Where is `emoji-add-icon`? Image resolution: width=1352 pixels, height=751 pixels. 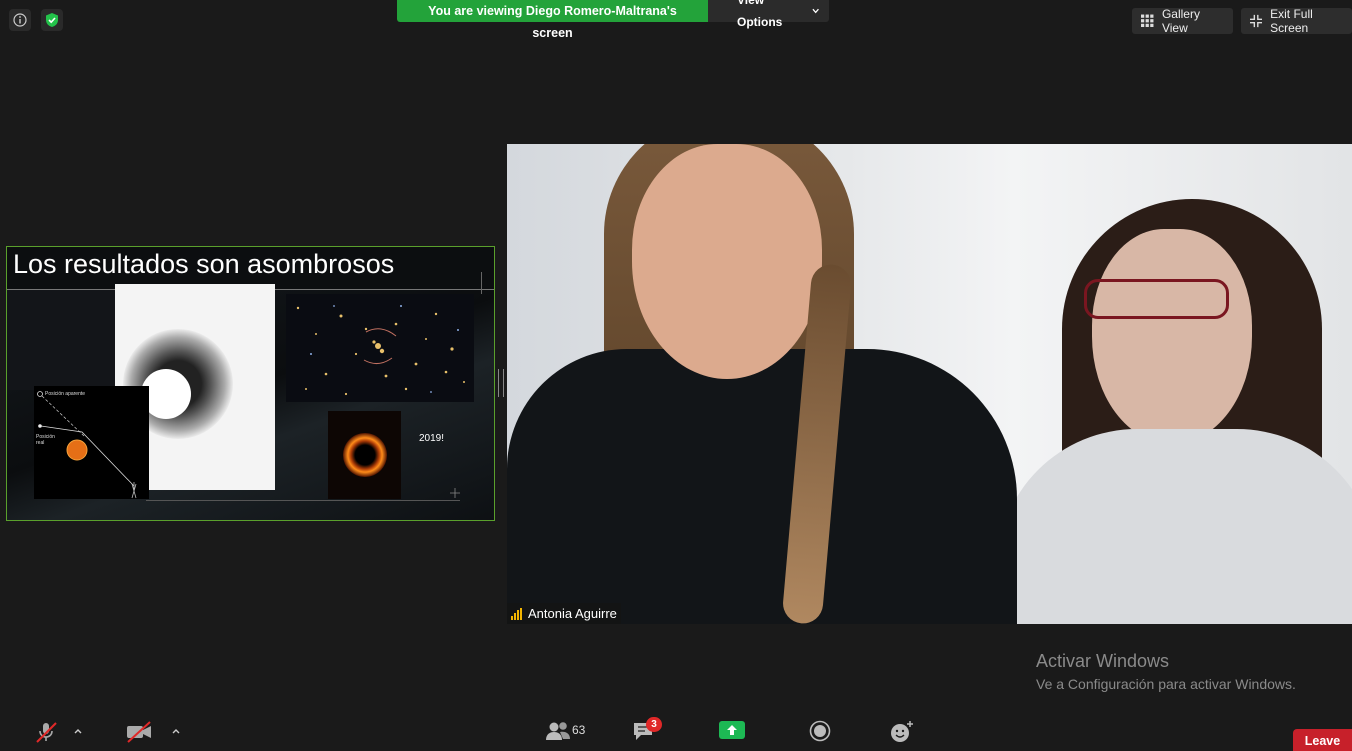 emoji-add-icon is located at coordinates (902, 731).